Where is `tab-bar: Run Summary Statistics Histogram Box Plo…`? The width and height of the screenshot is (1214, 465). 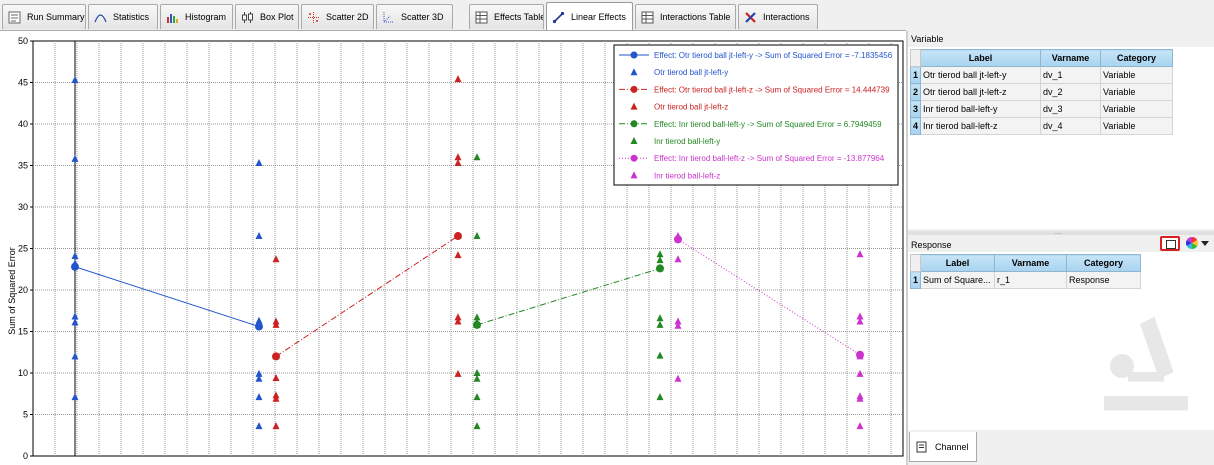 tab-bar: Run Summary Statistics Histogram Box Plo… is located at coordinates (453, 16).